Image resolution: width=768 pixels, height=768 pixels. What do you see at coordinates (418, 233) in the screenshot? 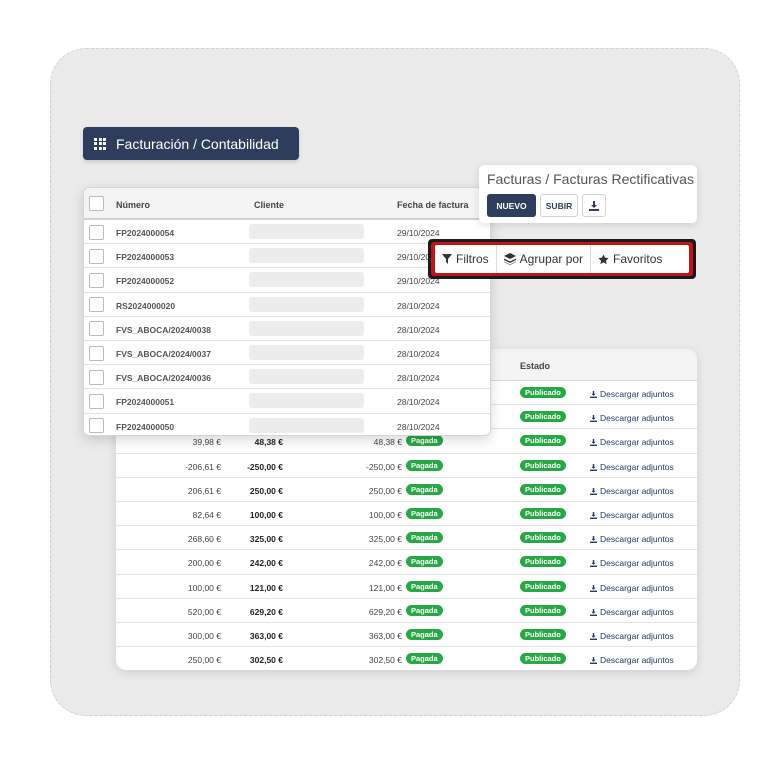
I see `invoice-date: 29/10/2024` at bounding box center [418, 233].